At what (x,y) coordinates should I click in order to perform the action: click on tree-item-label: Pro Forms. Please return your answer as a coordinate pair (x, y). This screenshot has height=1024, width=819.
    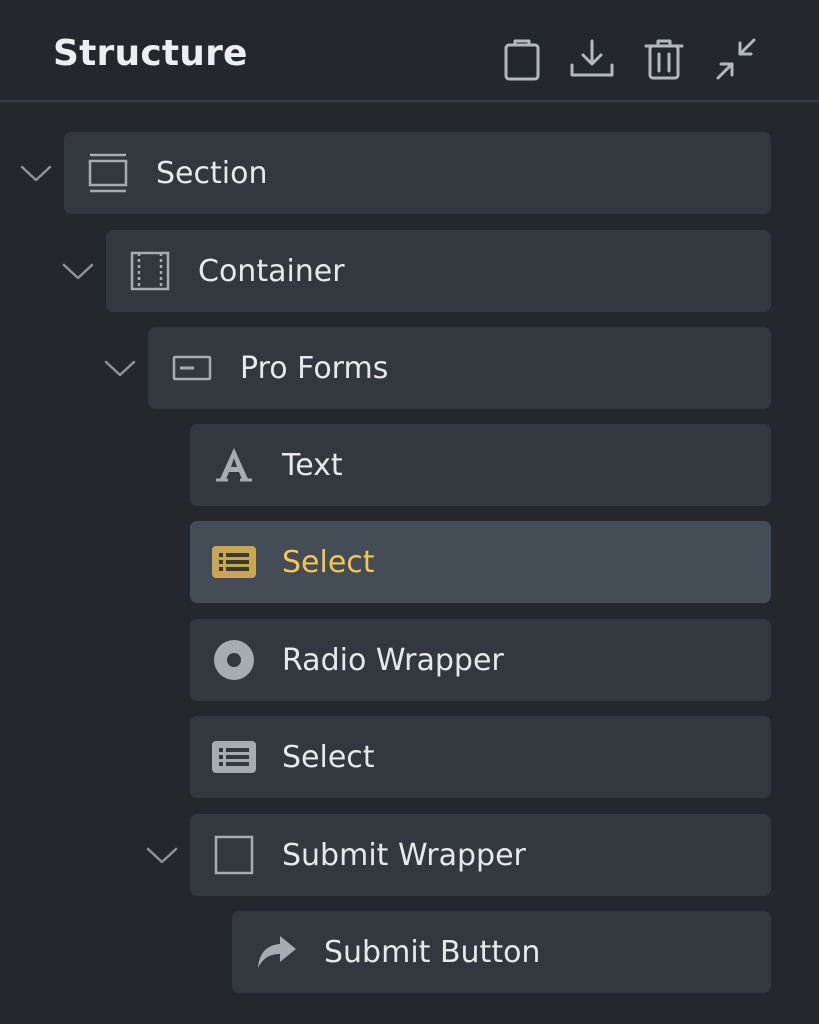
    Looking at the image, I should click on (314, 368).